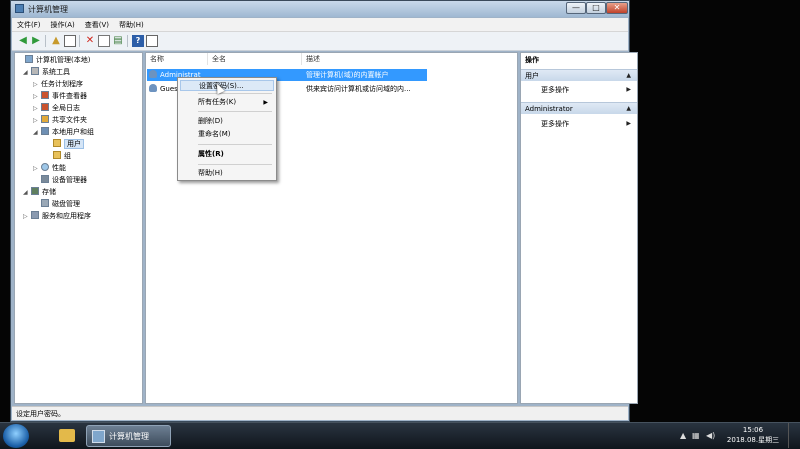  I want to click on tree-item-storage: ◢ 存储, so click(39, 192).